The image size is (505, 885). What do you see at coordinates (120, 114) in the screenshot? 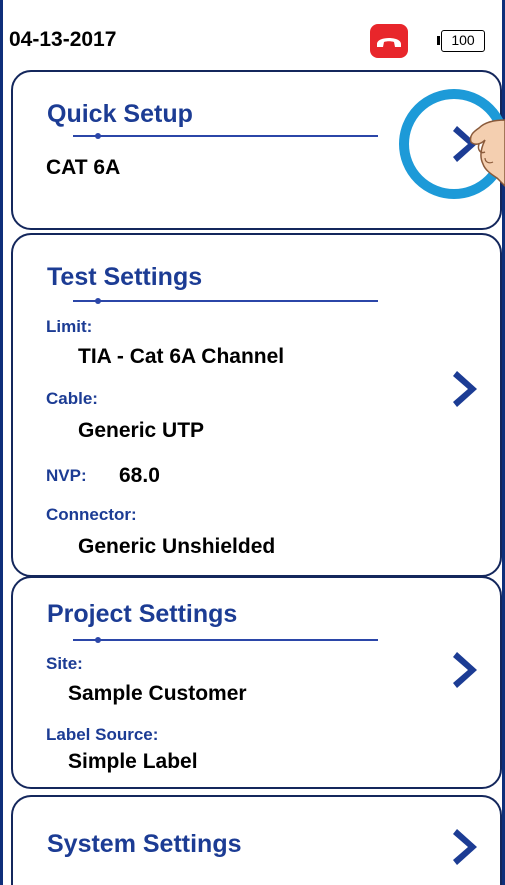
I see `quick-setup-title: Quick Setup` at bounding box center [120, 114].